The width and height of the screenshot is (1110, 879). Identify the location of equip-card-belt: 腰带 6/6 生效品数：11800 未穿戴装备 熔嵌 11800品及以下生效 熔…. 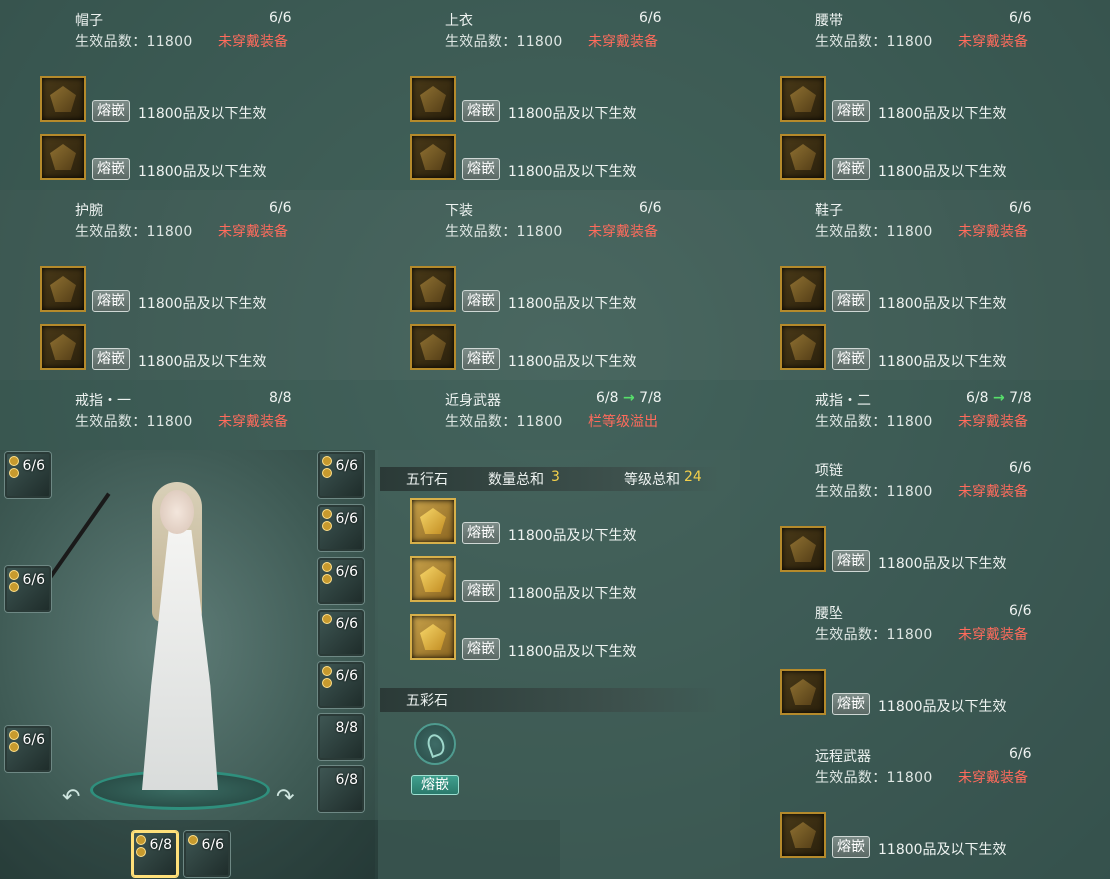
(930, 95).